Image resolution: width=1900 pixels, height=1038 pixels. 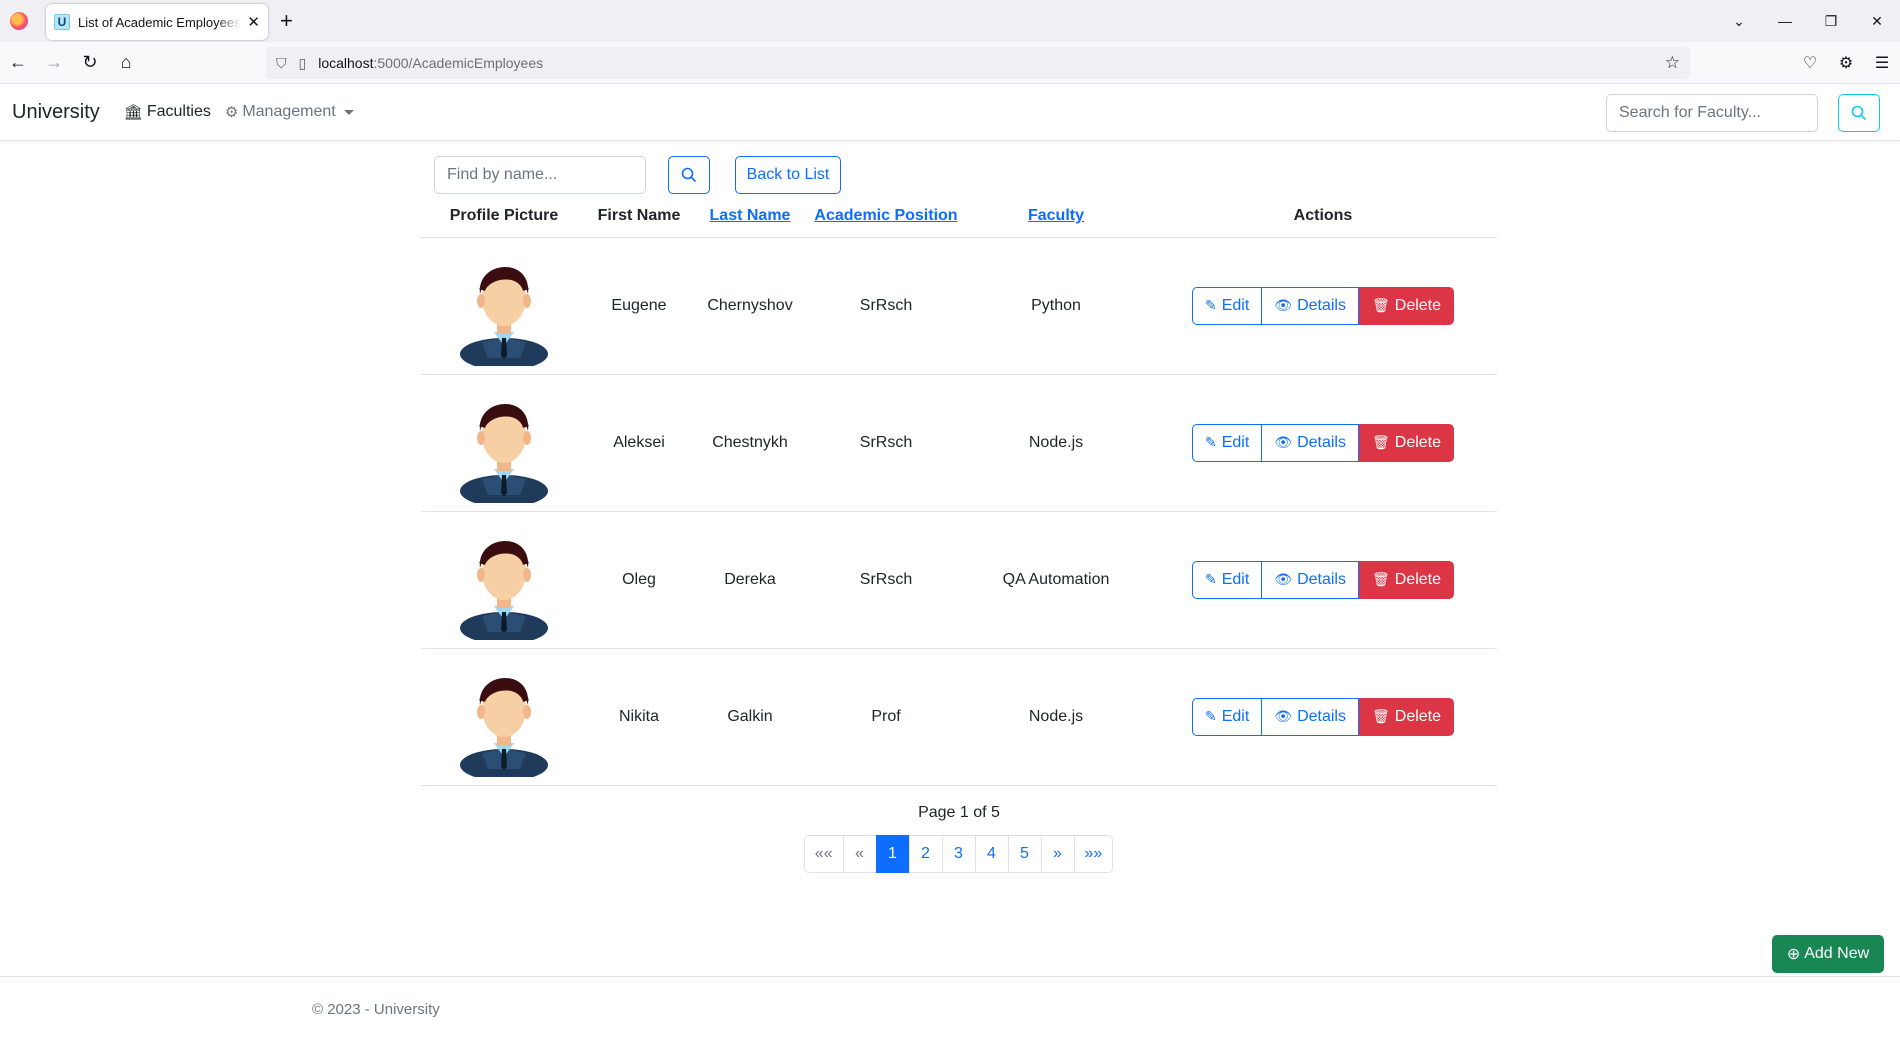 What do you see at coordinates (788, 175) in the screenshot?
I see `back-to-list-button: Back to List` at bounding box center [788, 175].